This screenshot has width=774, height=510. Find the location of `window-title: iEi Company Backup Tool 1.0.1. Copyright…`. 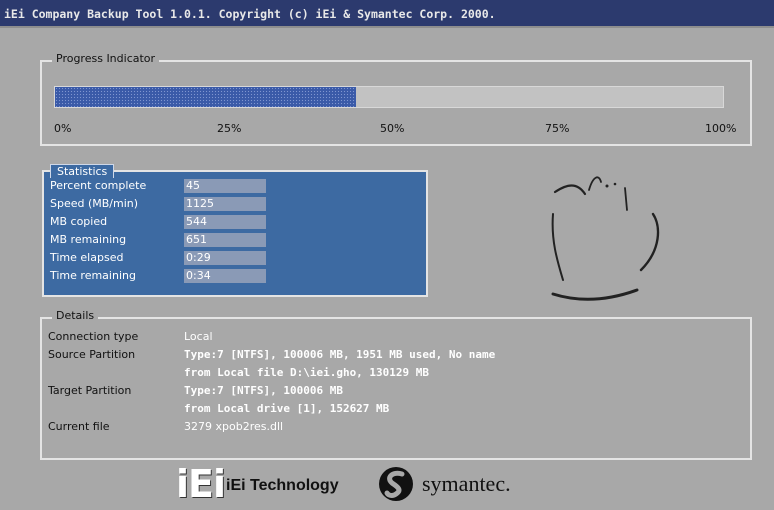

window-title: iEi Company Backup Tool 1.0.1. Copyright… is located at coordinates (387, 14).